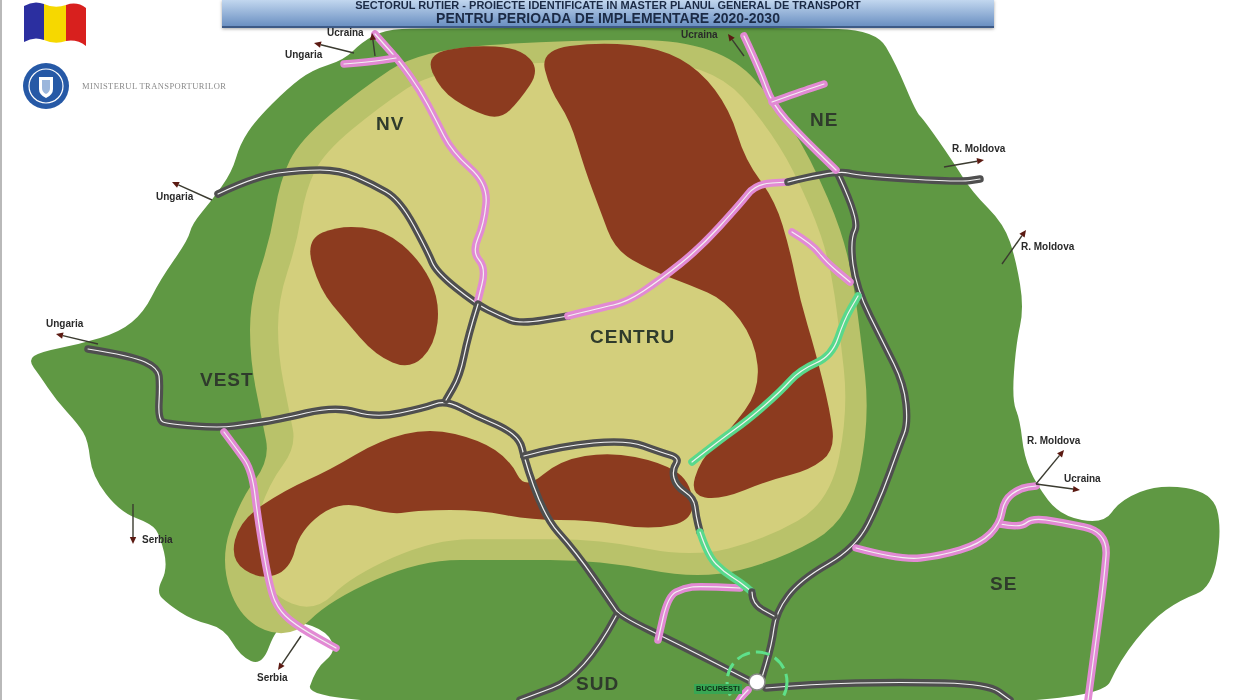  I want to click on title-text: PENTRU PERIOADA DE IMPLEMENTARE 2020-2030, so click(608, 19).